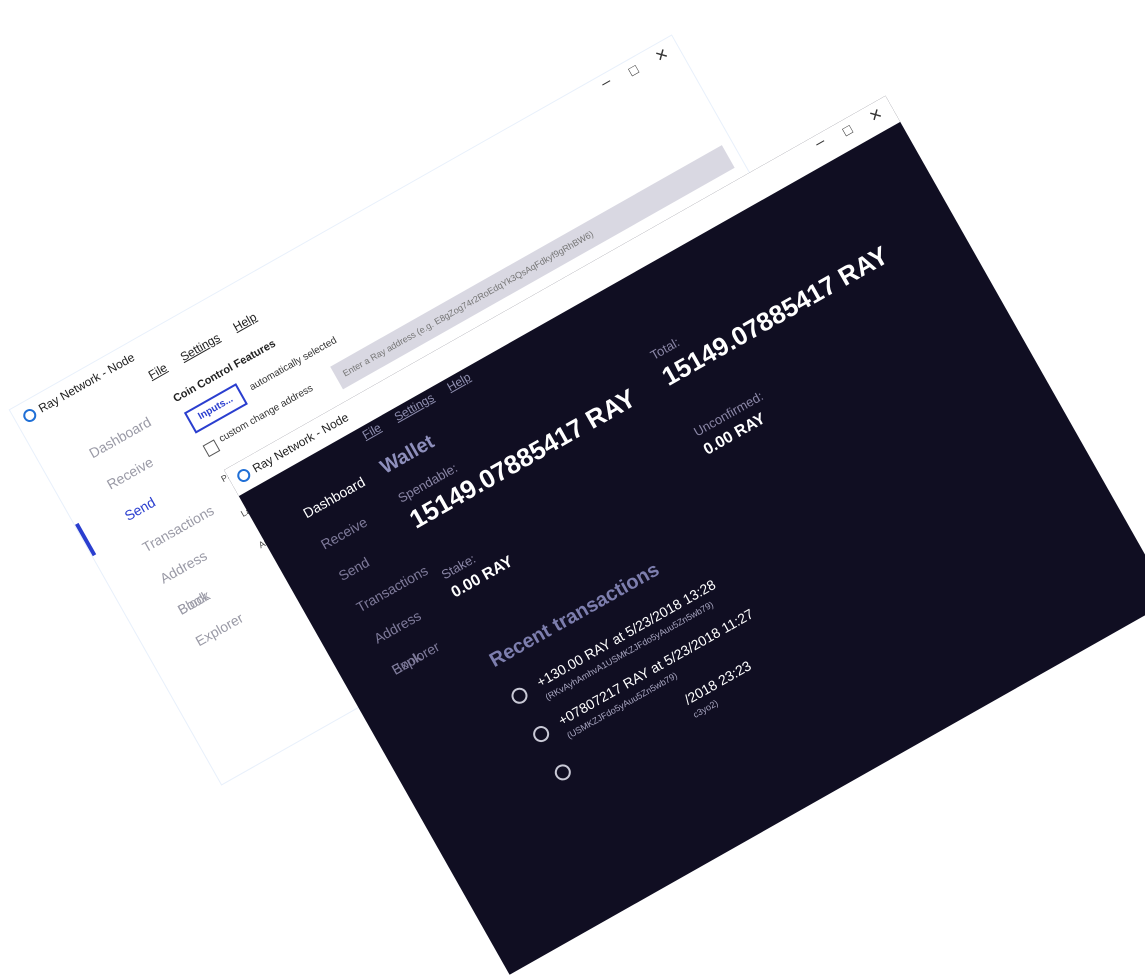  Describe the element at coordinates (775, 315) in the screenshot. I see `total-value: 15149.07885417 RAY` at that location.